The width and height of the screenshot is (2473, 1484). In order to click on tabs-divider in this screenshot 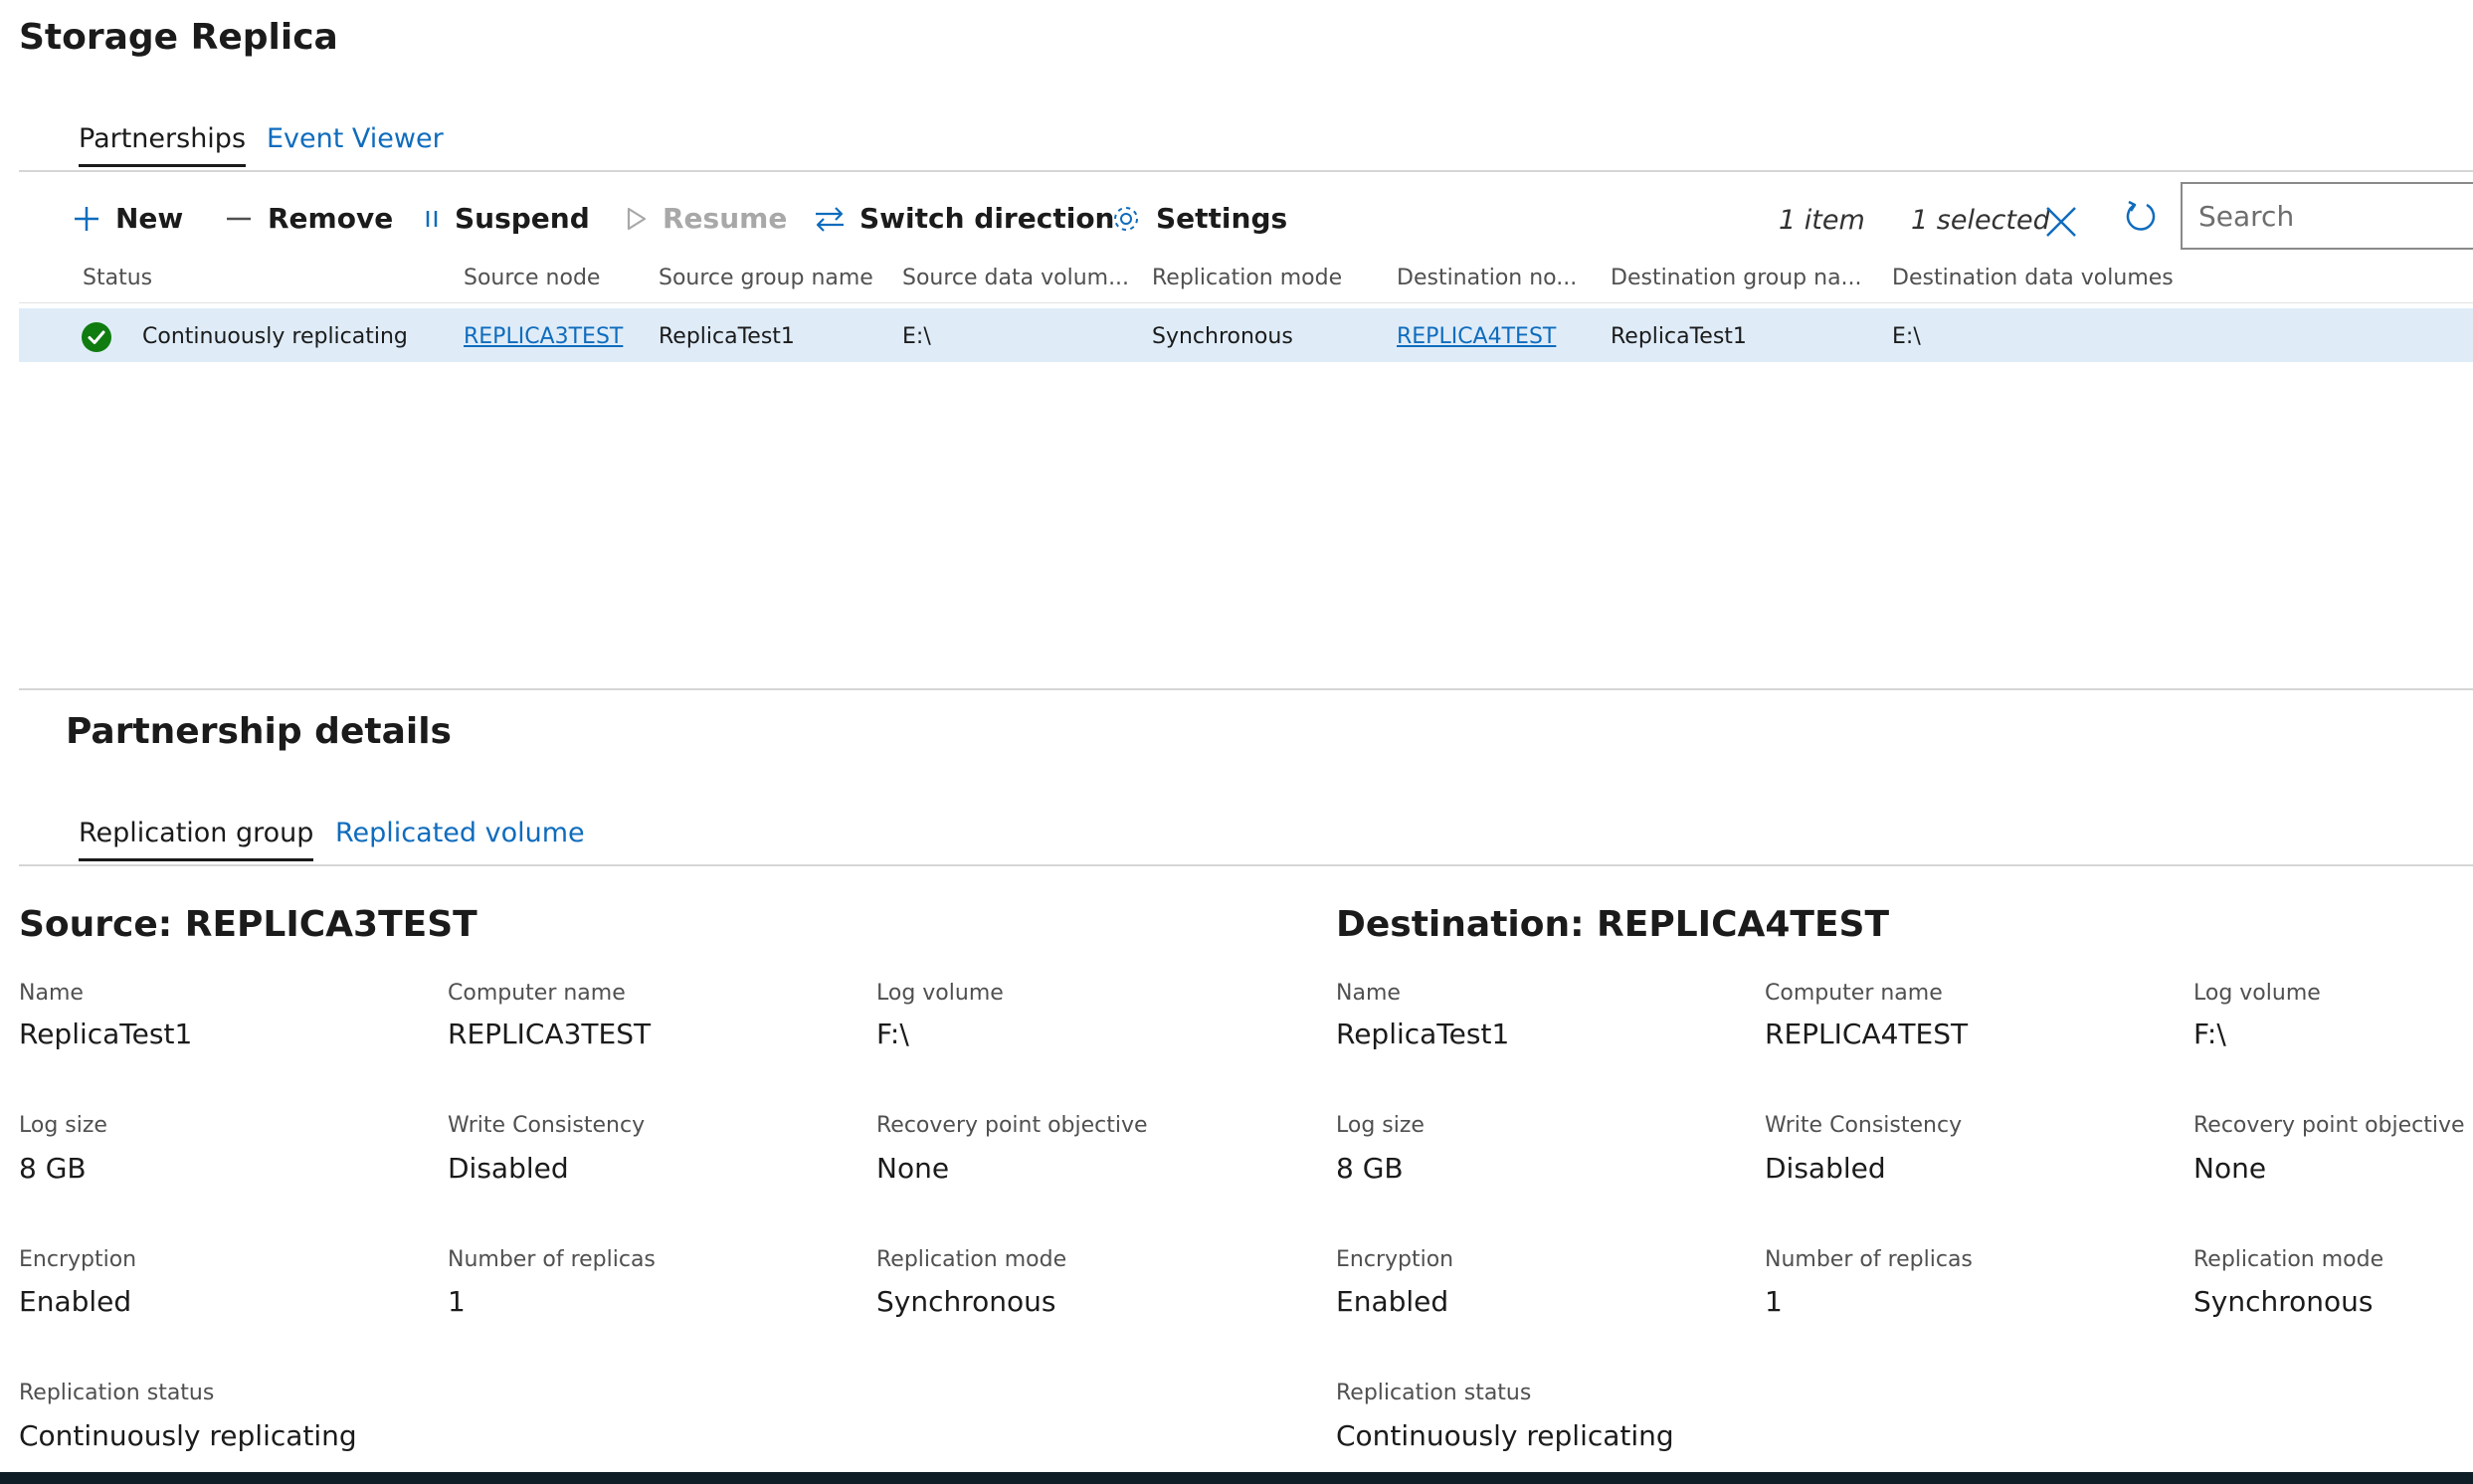, I will do `click(1246, 171)`.